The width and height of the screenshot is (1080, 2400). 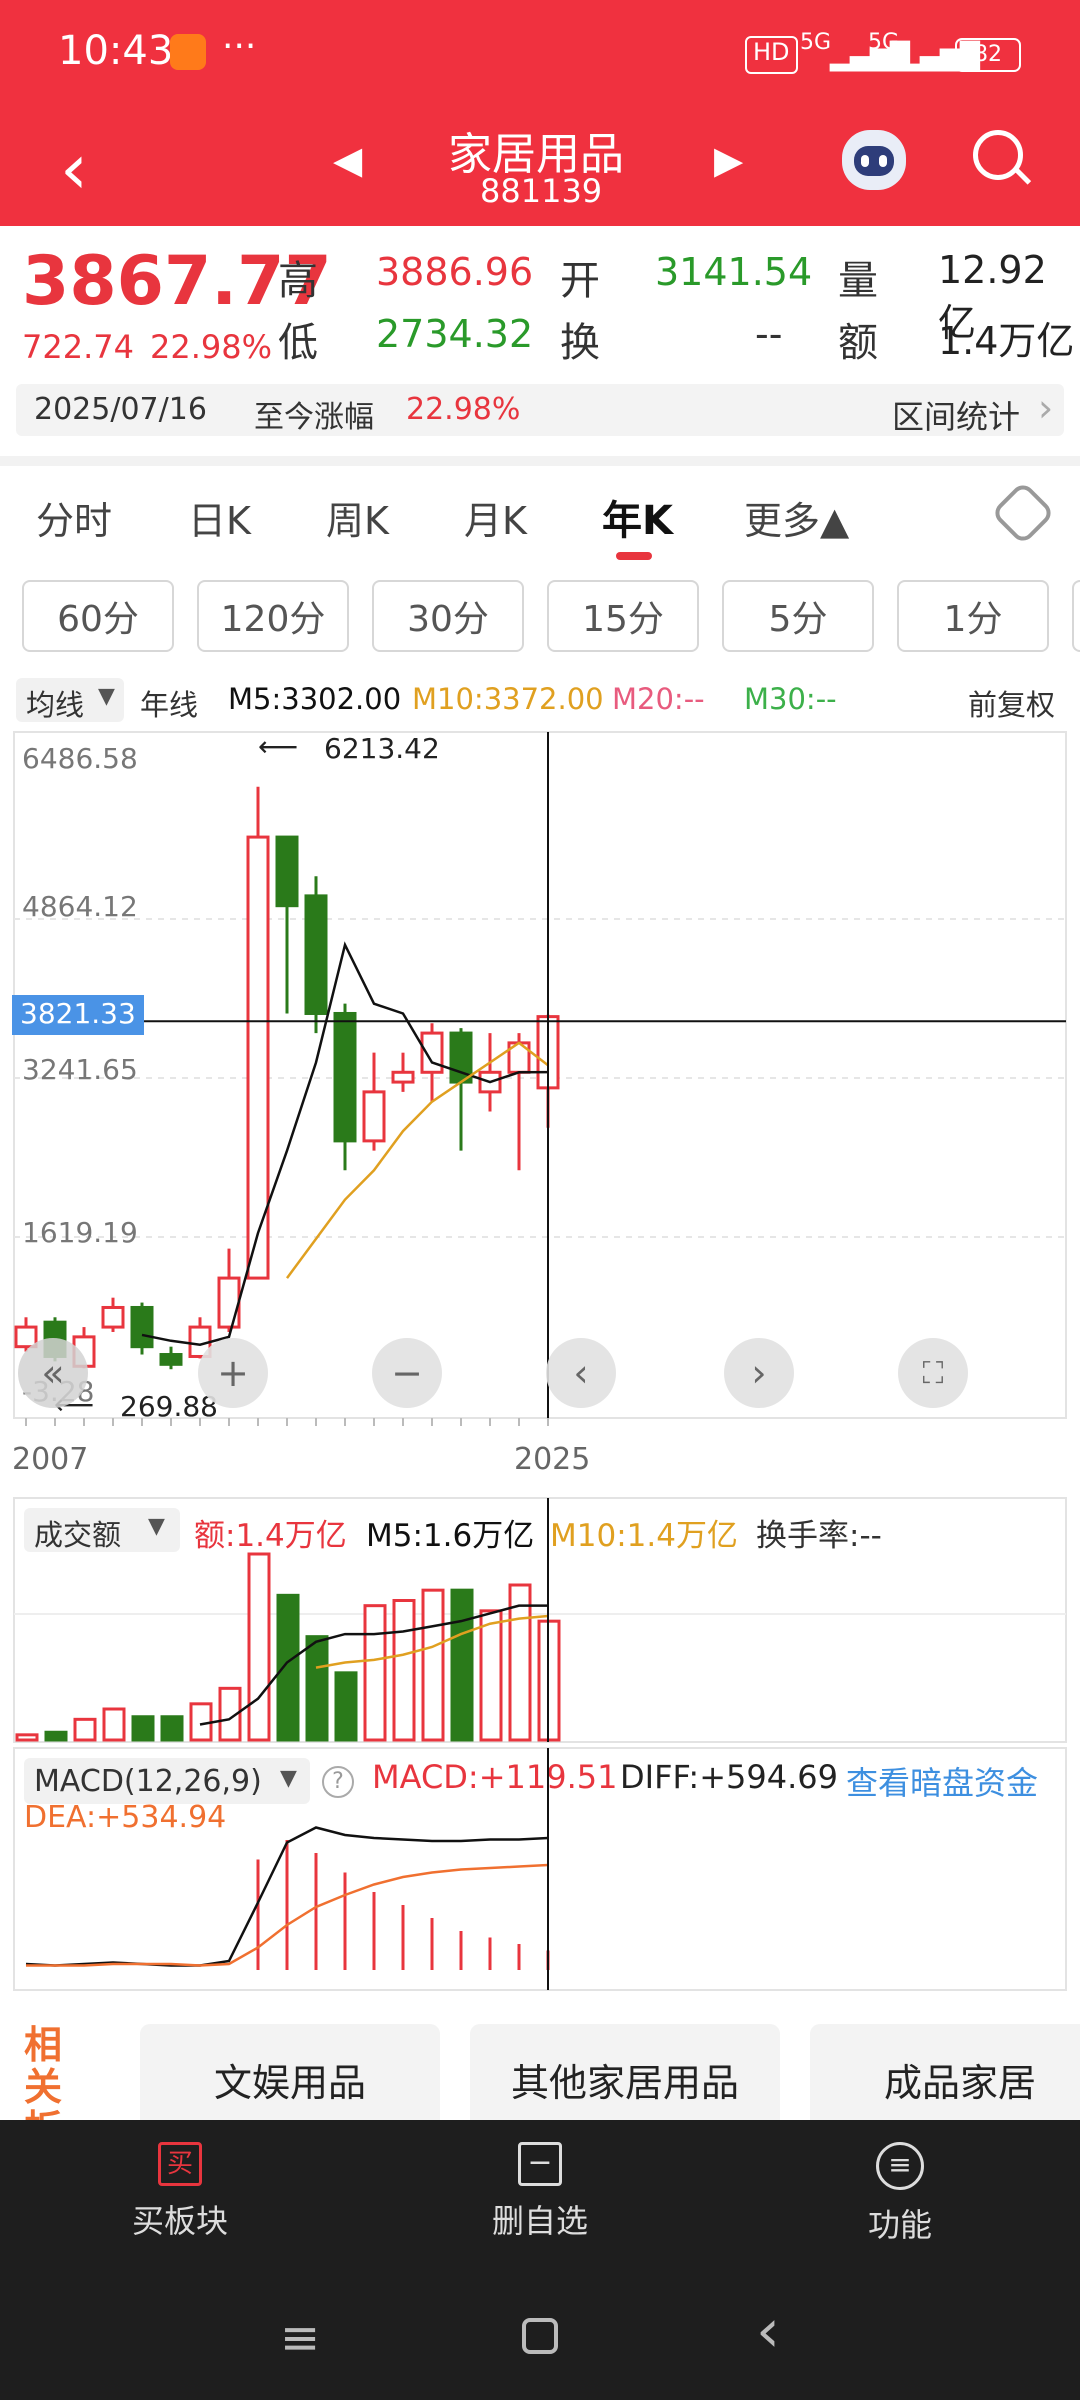 I want to click on high-label: 高, so click(x=298, y=281).